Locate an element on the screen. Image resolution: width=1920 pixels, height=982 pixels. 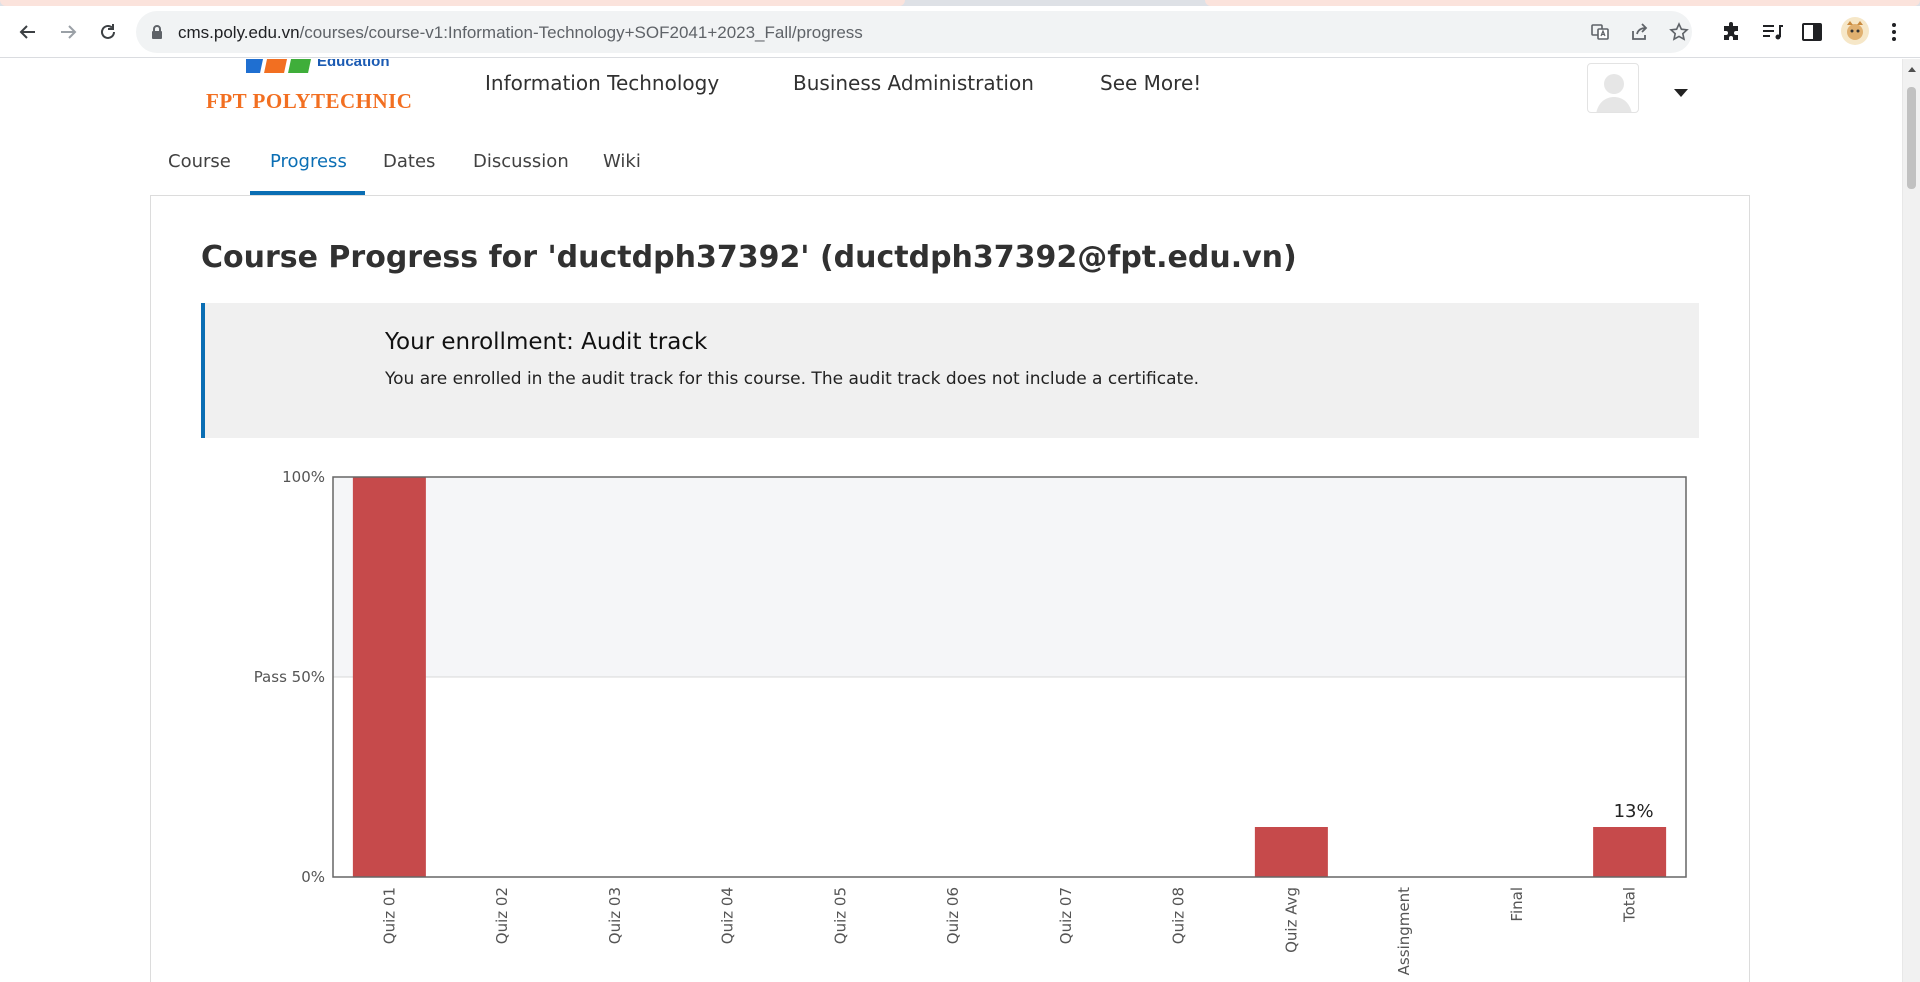
share-icon is located at coordinates (1640, 32).